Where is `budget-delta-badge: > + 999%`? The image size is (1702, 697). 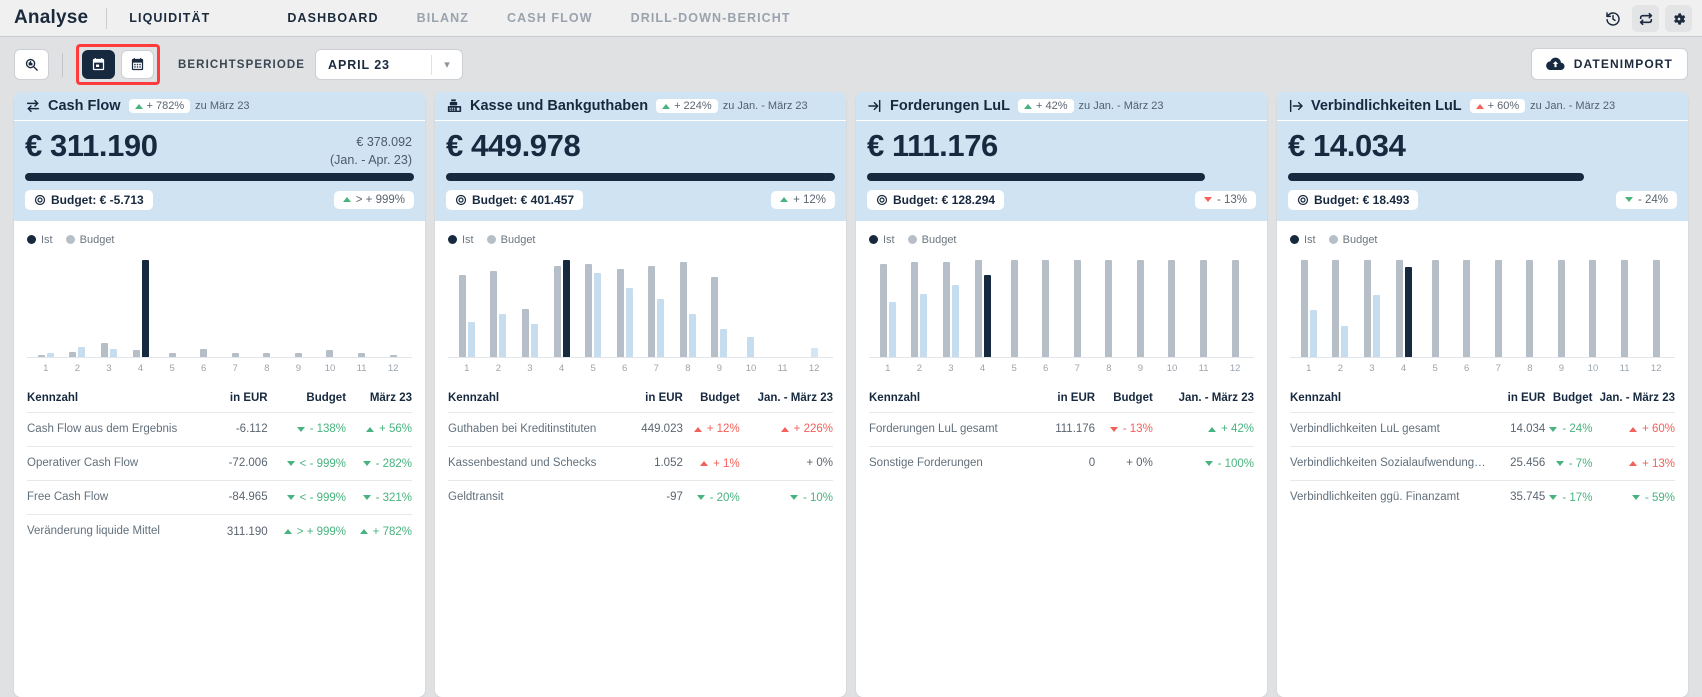
budget-delta-badge: > + 999% is located at coordinates (373, 199).